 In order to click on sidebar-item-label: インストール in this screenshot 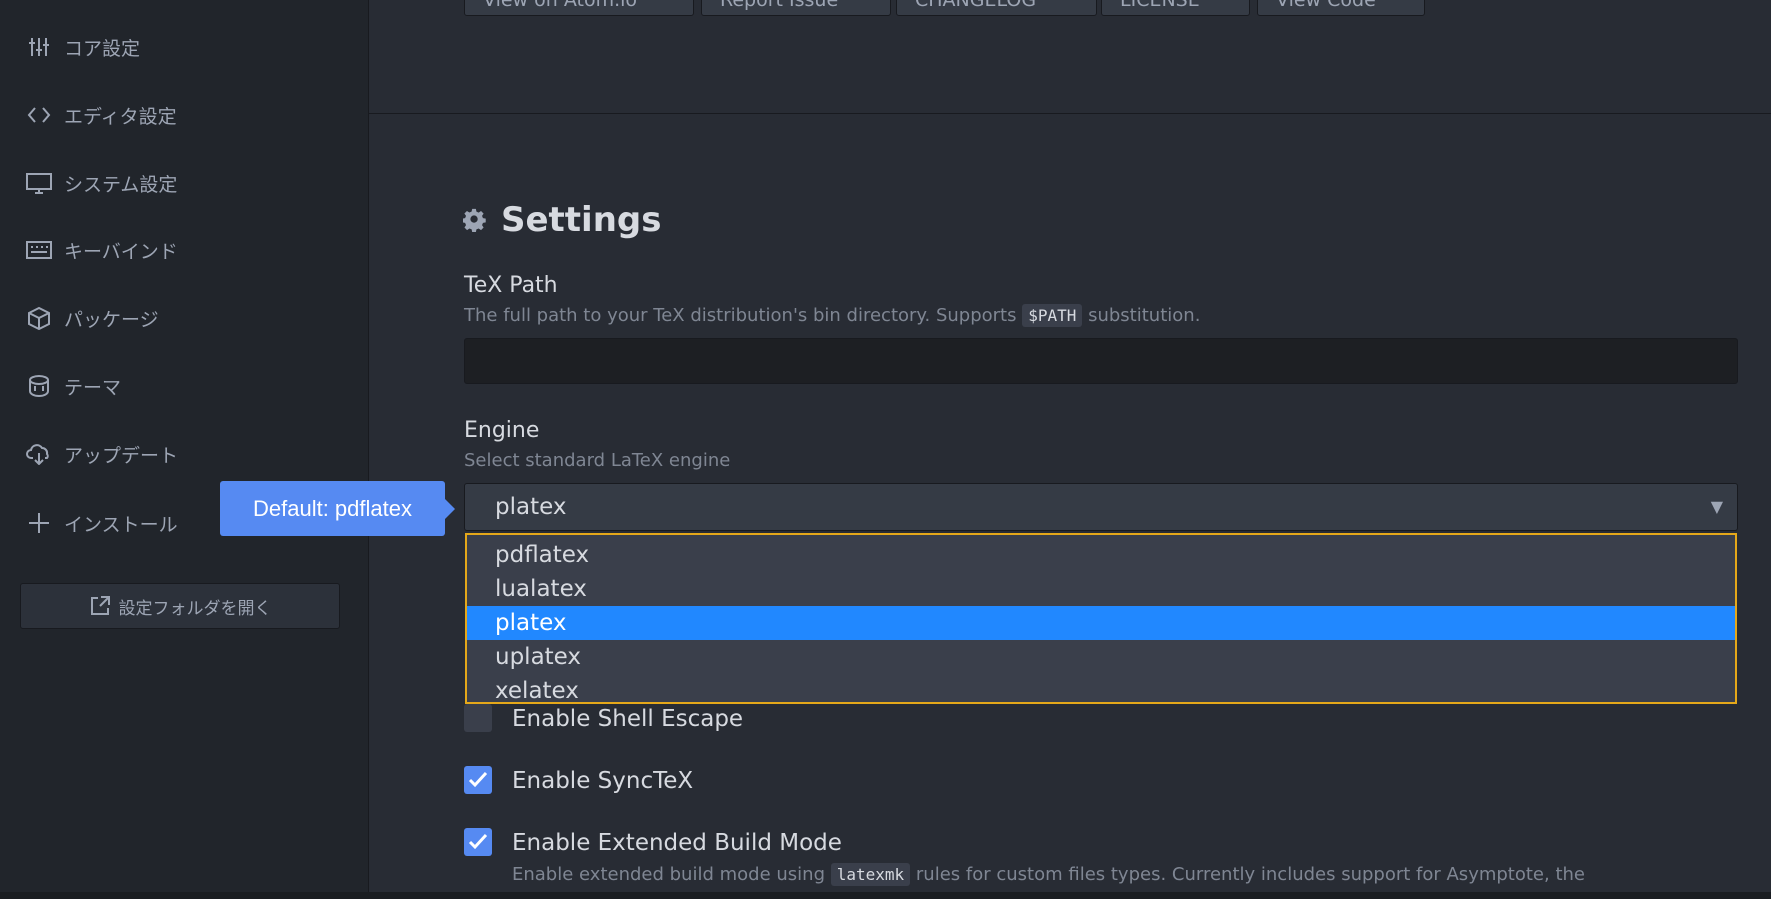, I will do `click(121, 524)`.